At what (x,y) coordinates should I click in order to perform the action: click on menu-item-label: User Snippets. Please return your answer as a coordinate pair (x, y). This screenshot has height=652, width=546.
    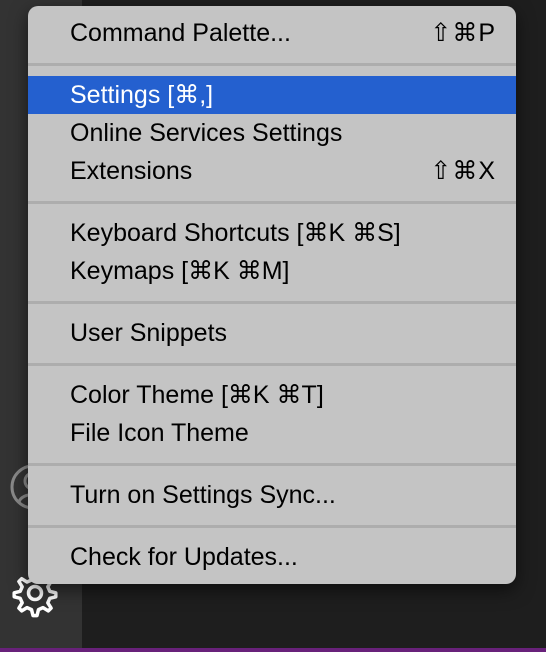
    Looking at the image, I should click on (149, 332).